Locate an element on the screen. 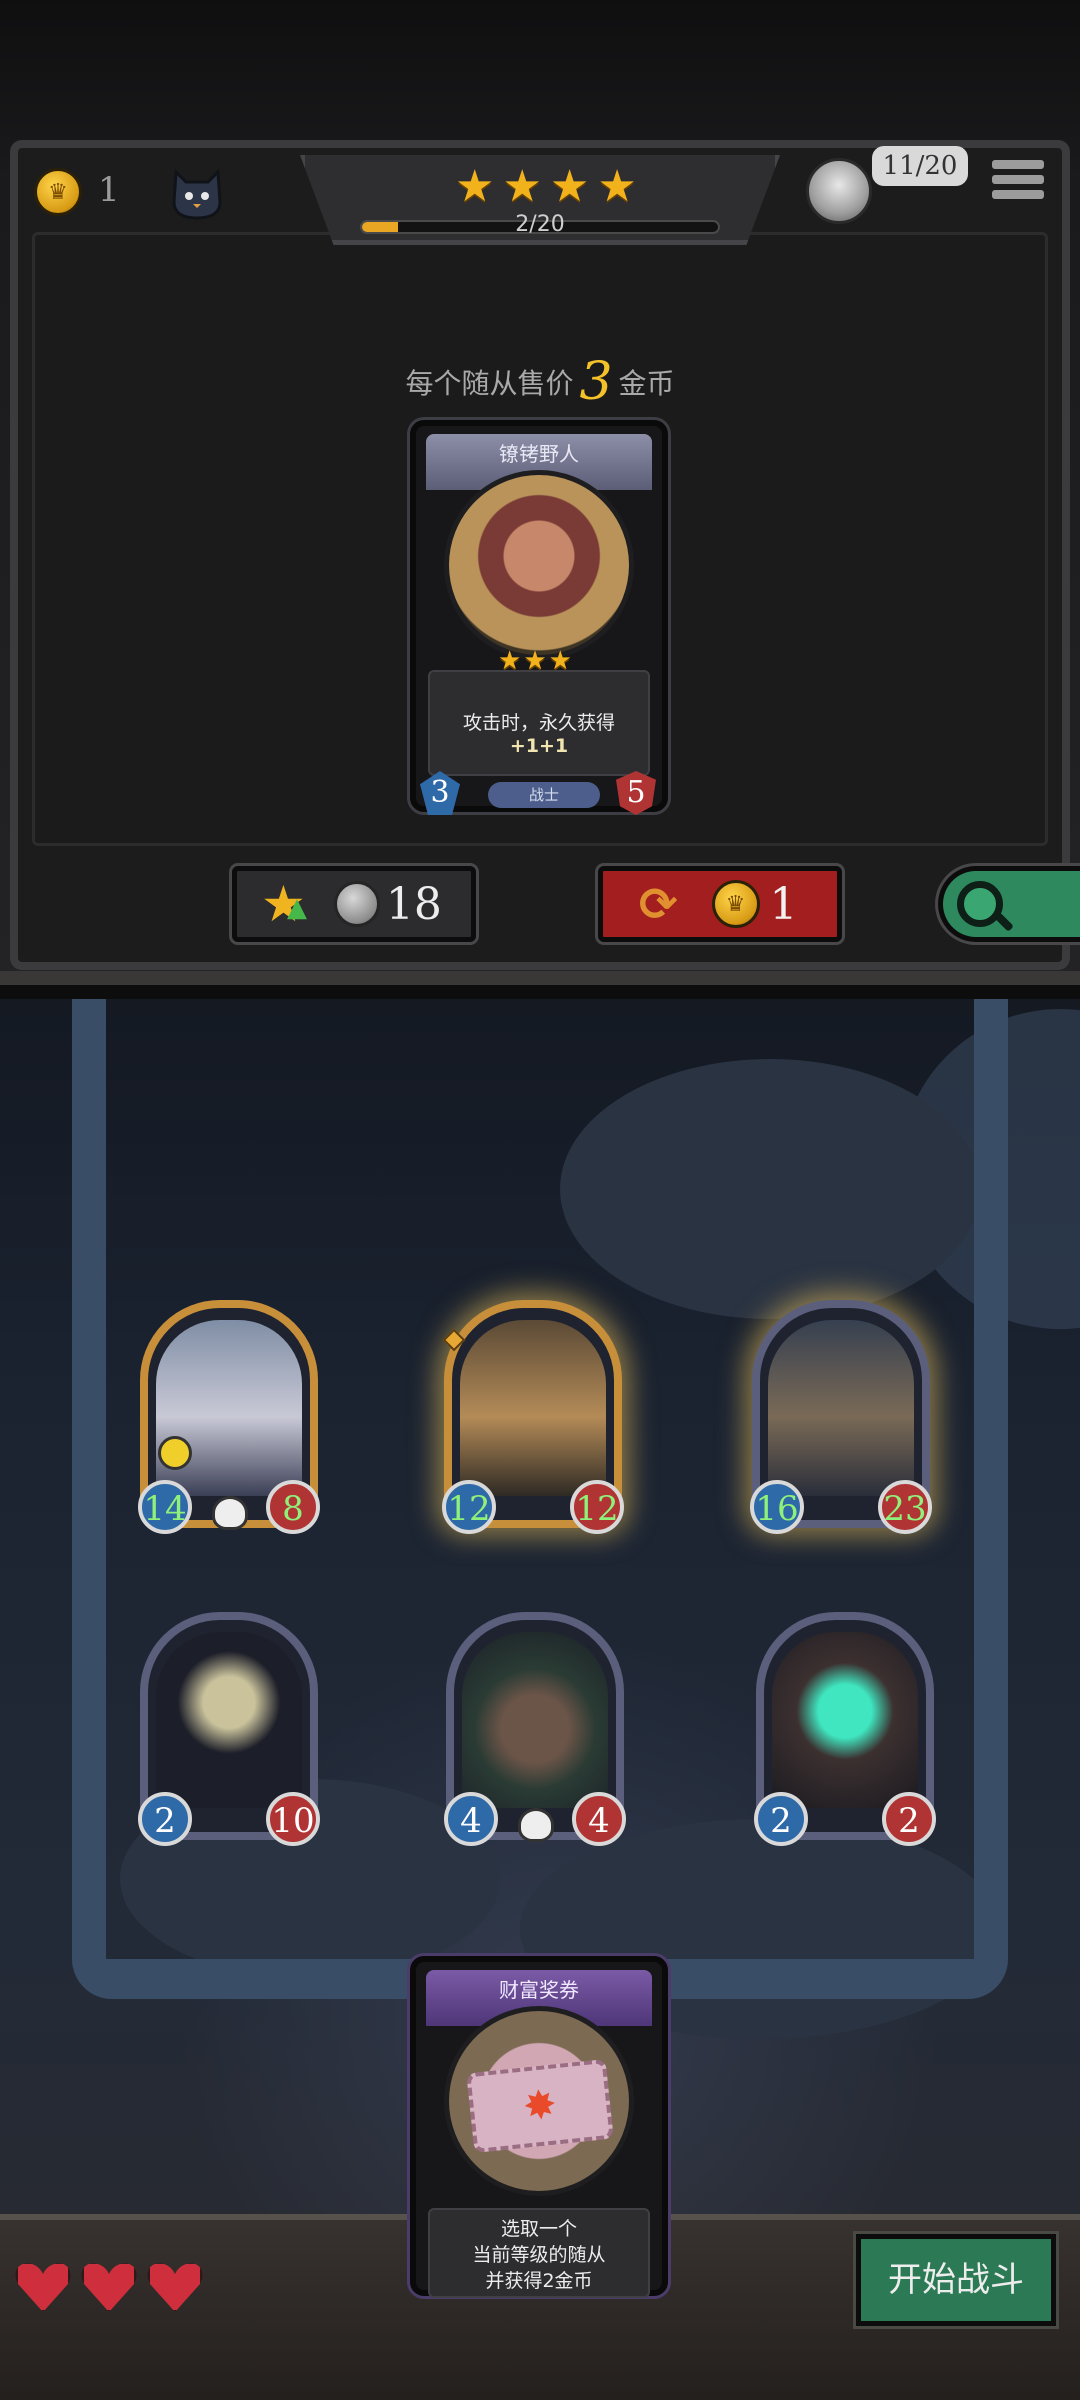 The image size is (1080, 2400). card-attack: 3 is located at coordinates (440, 793).